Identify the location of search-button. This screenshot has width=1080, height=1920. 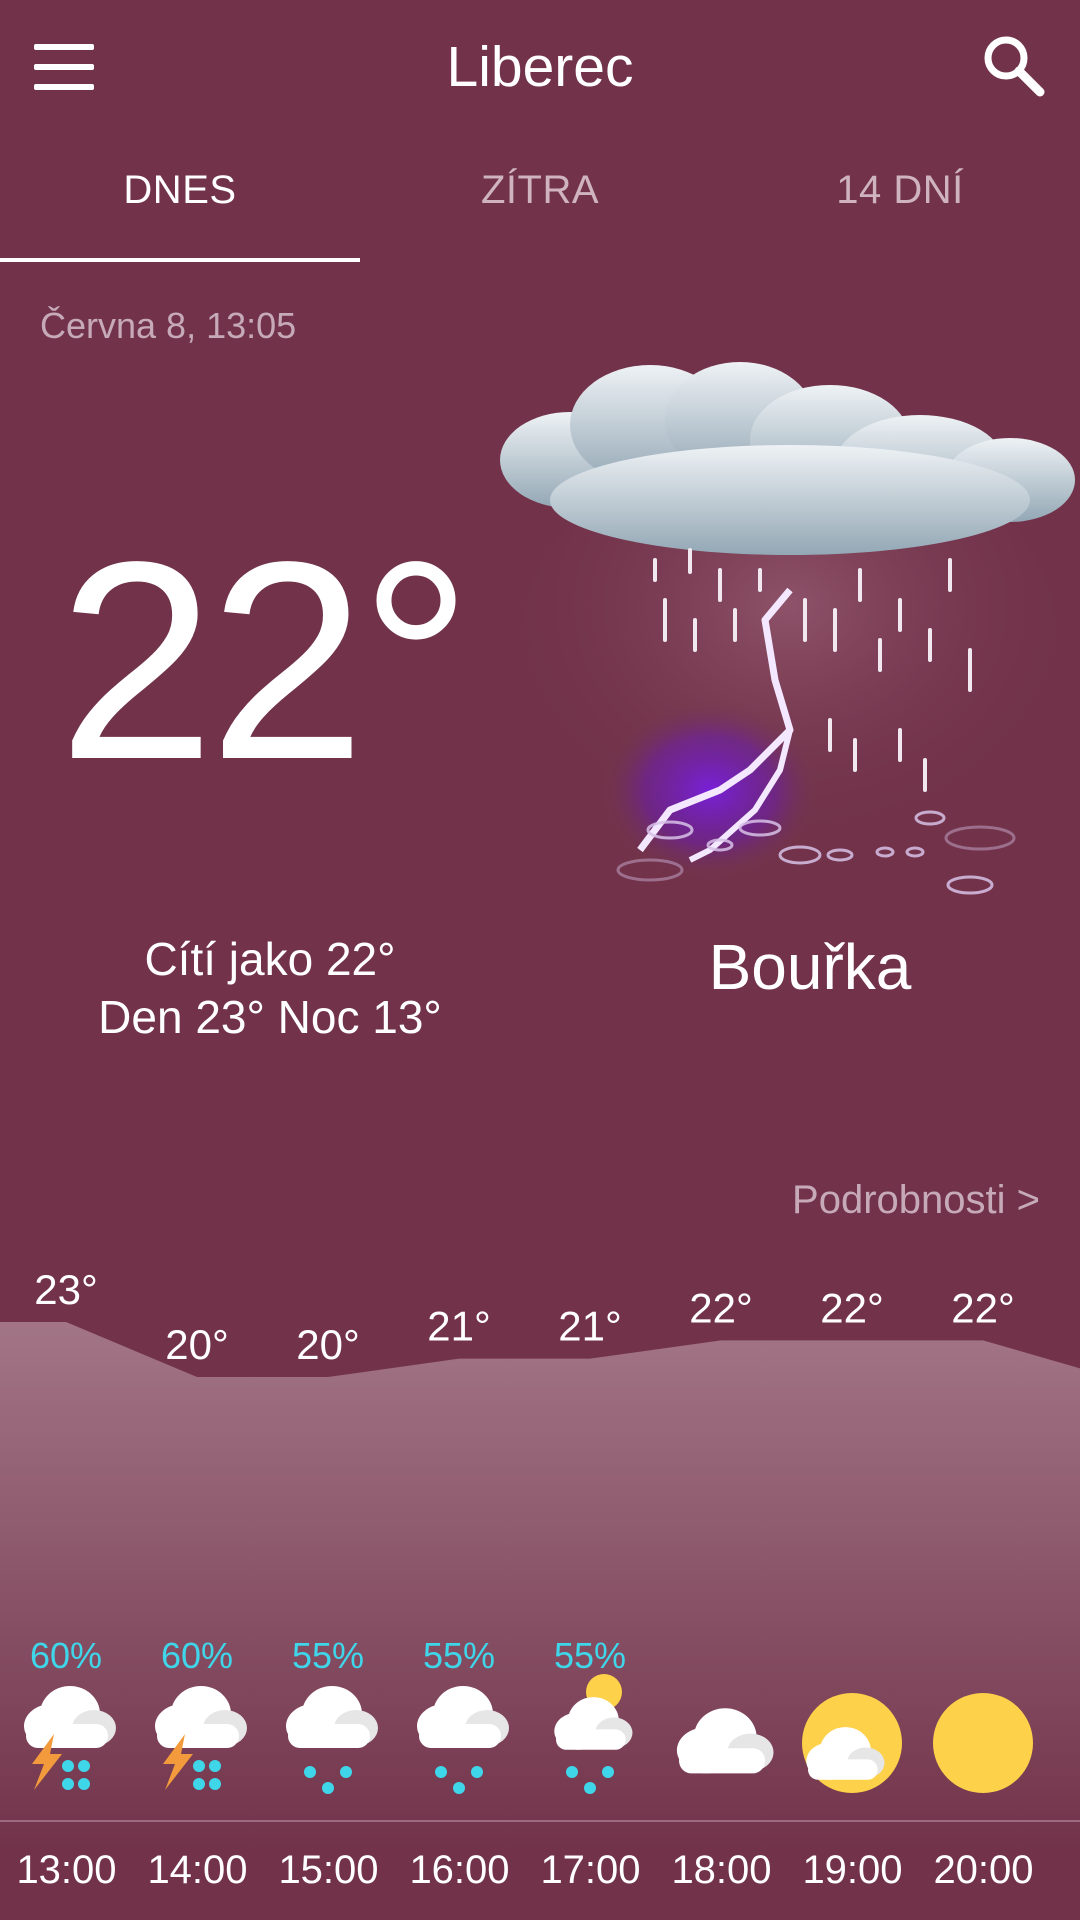
(1013, 65).